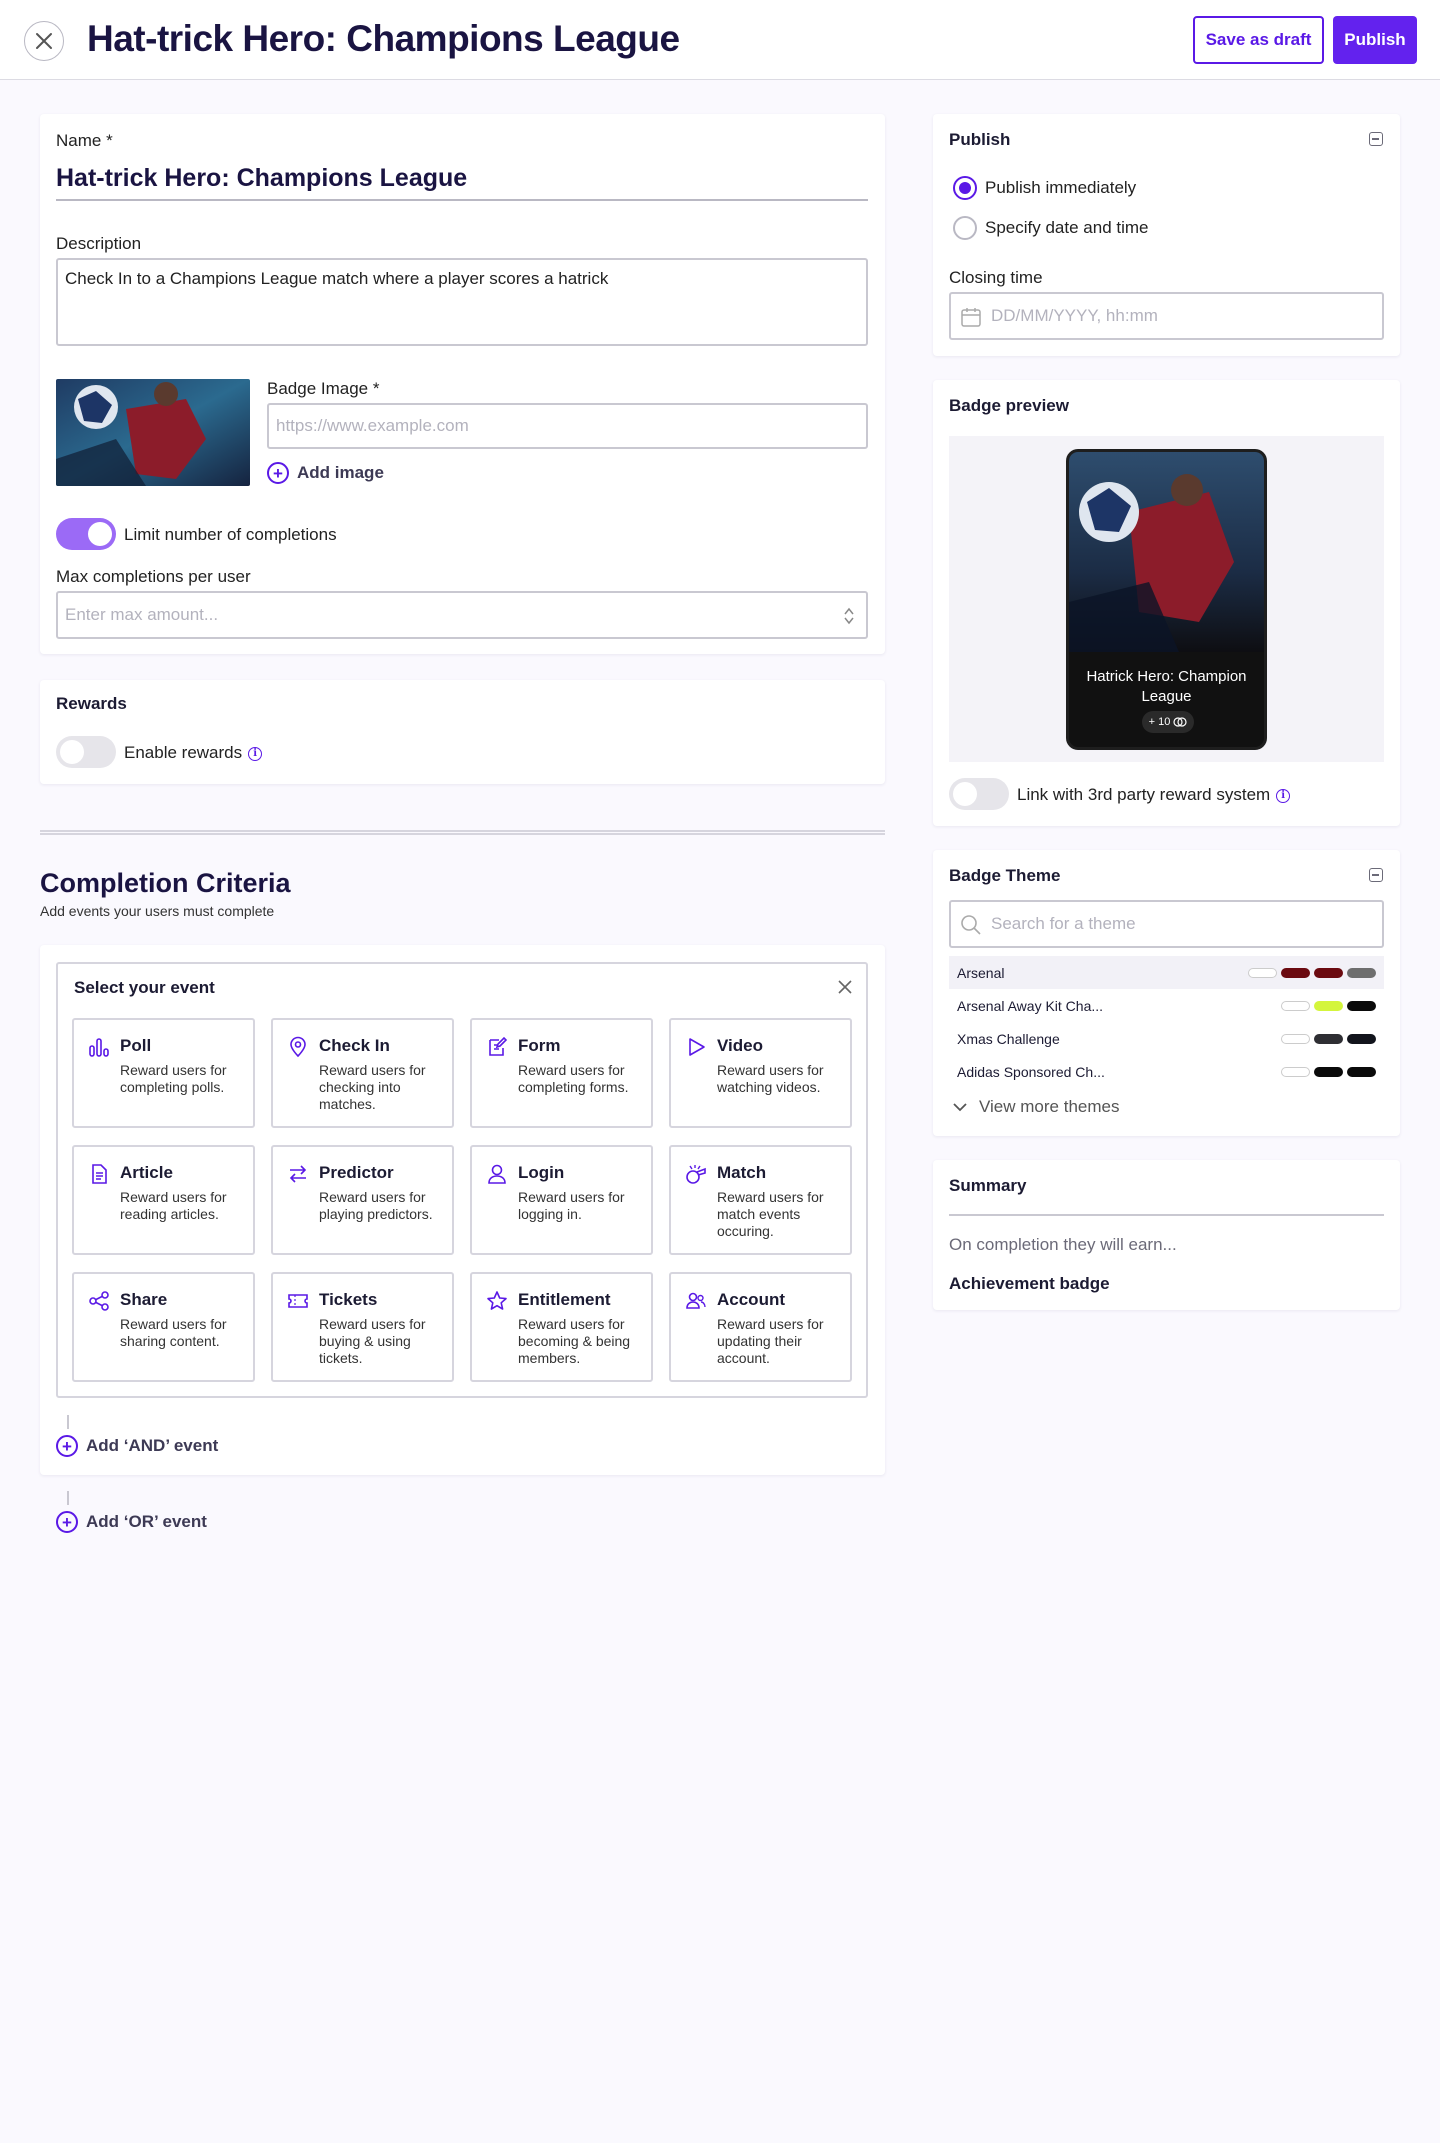  Describe the element at coordinates (1180, 722) in the screenshot. I see `coins-icon` at that location.